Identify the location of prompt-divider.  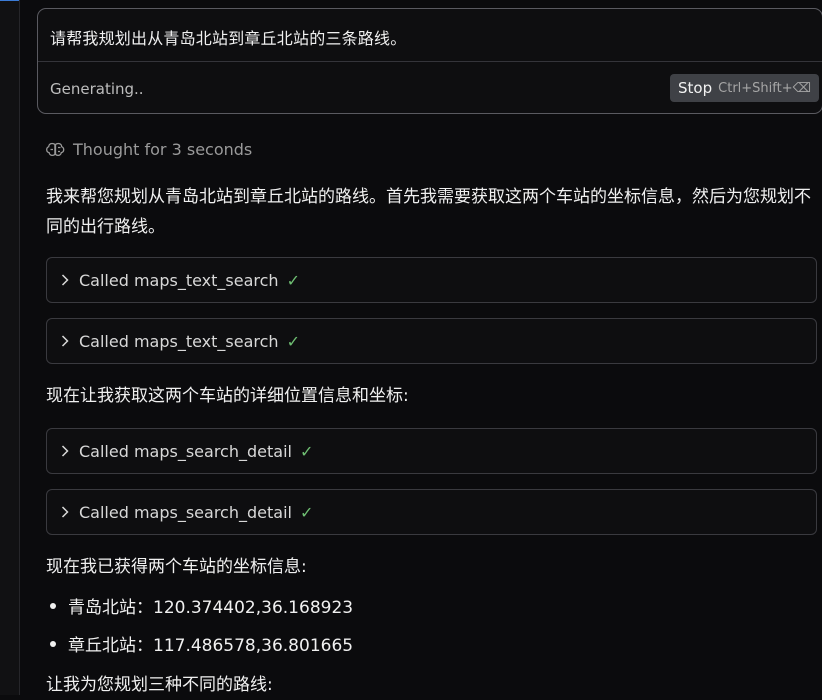
(430, 61).